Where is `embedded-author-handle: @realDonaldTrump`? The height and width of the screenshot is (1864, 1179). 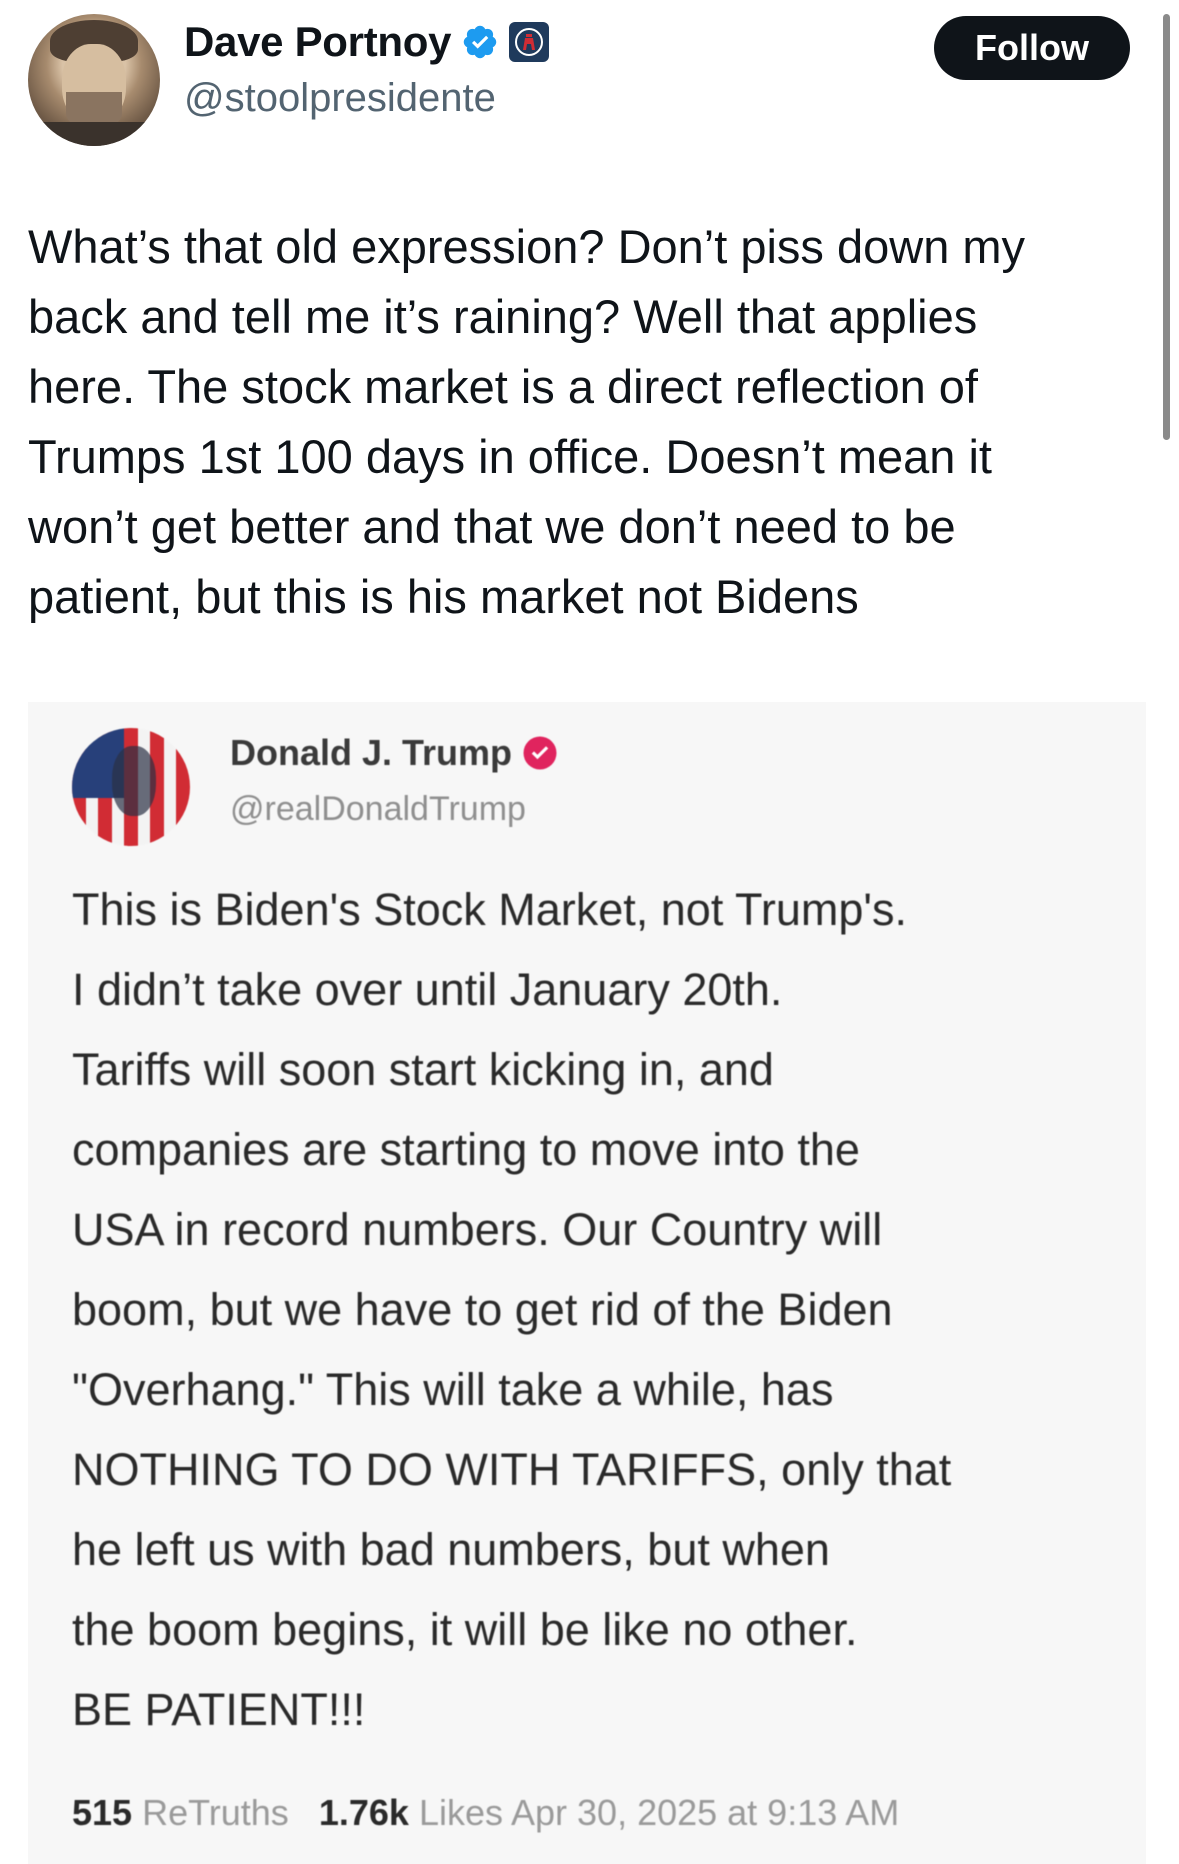 embedded-author-handle: @realDonaldTrump is located at coordinates (378, 809).